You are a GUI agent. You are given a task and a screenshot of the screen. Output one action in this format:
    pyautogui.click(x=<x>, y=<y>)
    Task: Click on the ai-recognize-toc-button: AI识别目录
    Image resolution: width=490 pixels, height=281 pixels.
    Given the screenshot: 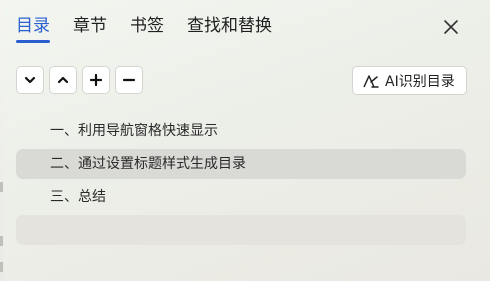 What is the action you would take?
    pyautogui.click(x=409, y=80)
    